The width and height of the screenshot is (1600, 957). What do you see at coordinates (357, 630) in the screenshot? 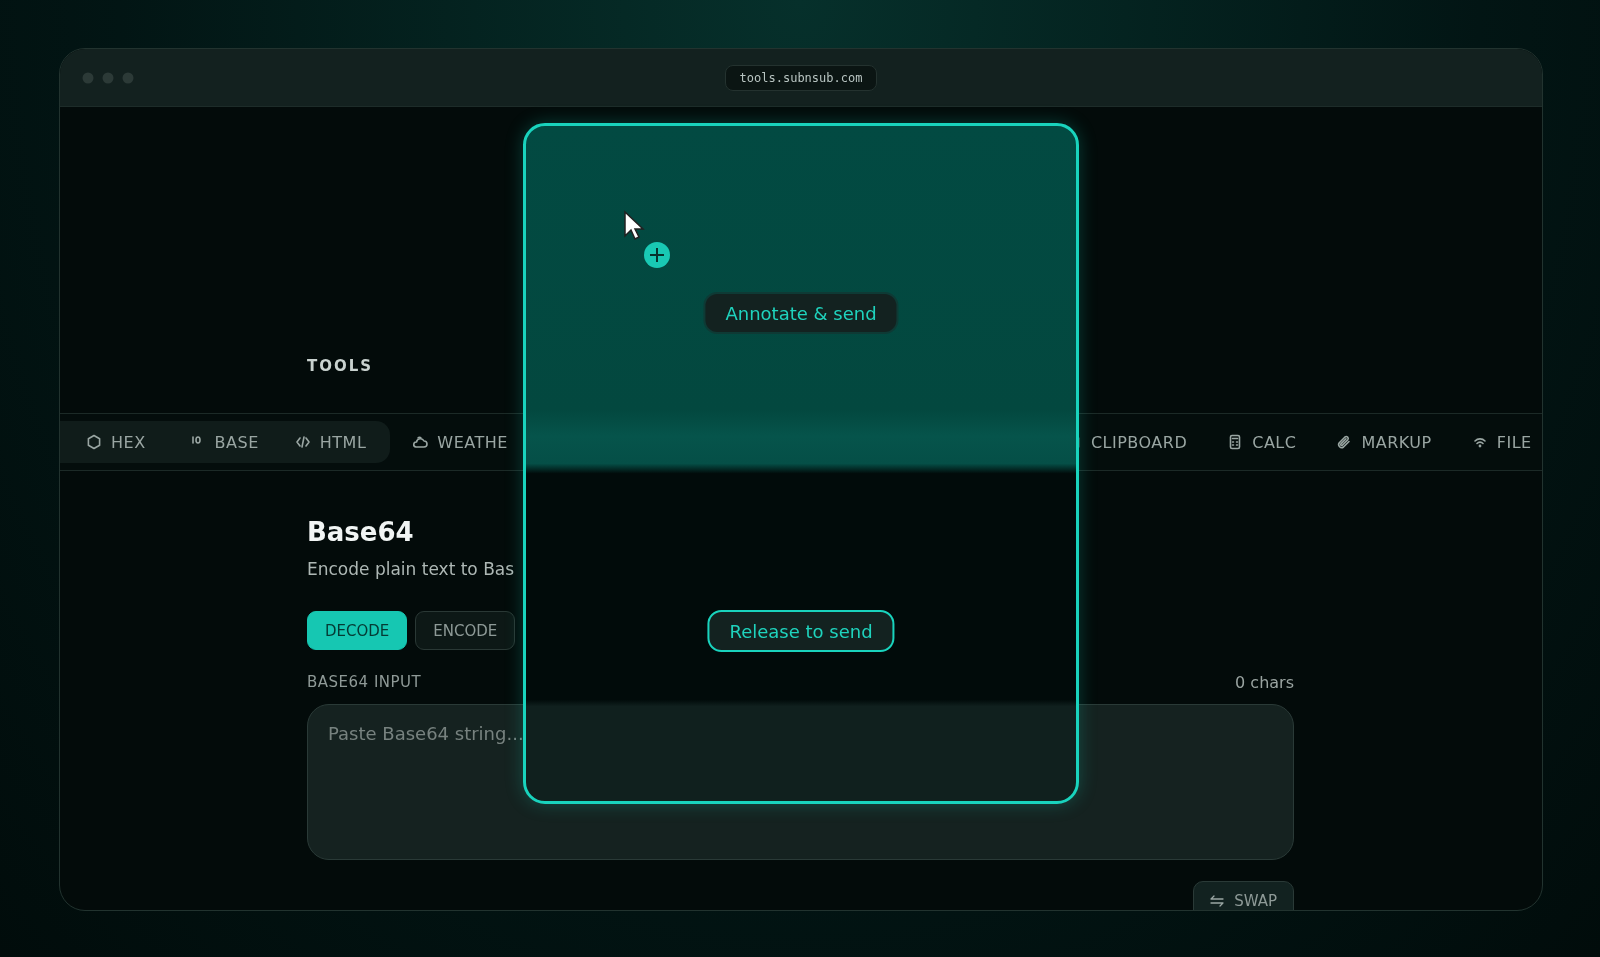
I see `mode-button: DECODE` at bounding box center [357, 630].